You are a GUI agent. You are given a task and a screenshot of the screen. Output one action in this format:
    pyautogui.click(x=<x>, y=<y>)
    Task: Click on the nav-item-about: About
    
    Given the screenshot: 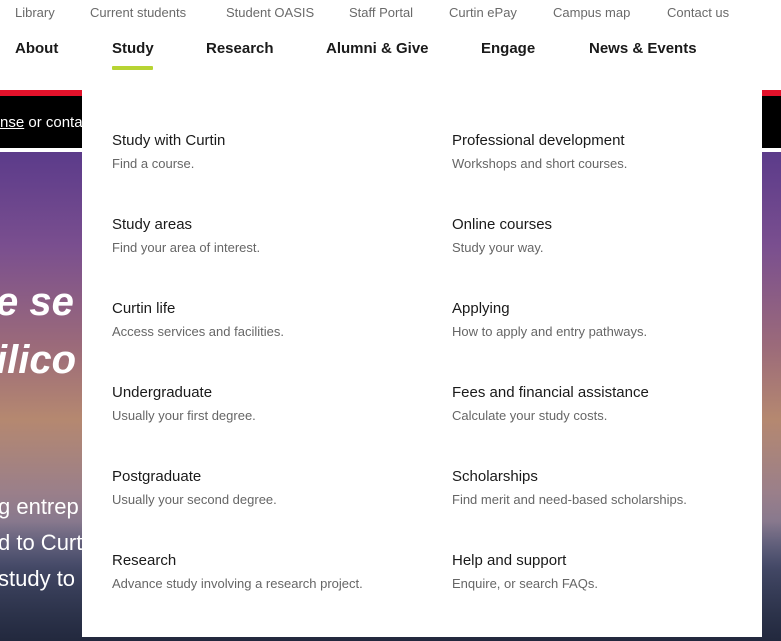 What is the action you would take?
    pyautogui.click(x=36, y=48)
    